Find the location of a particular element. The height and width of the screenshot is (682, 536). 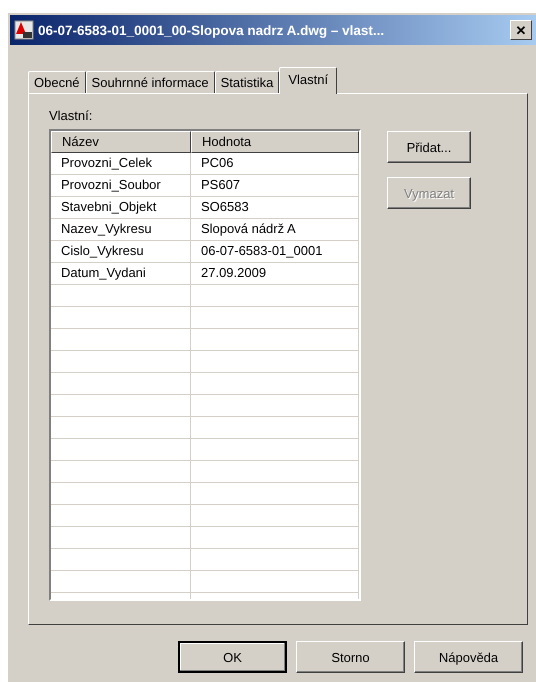

dialog-button: Storno is located at coordinates (350, 657).